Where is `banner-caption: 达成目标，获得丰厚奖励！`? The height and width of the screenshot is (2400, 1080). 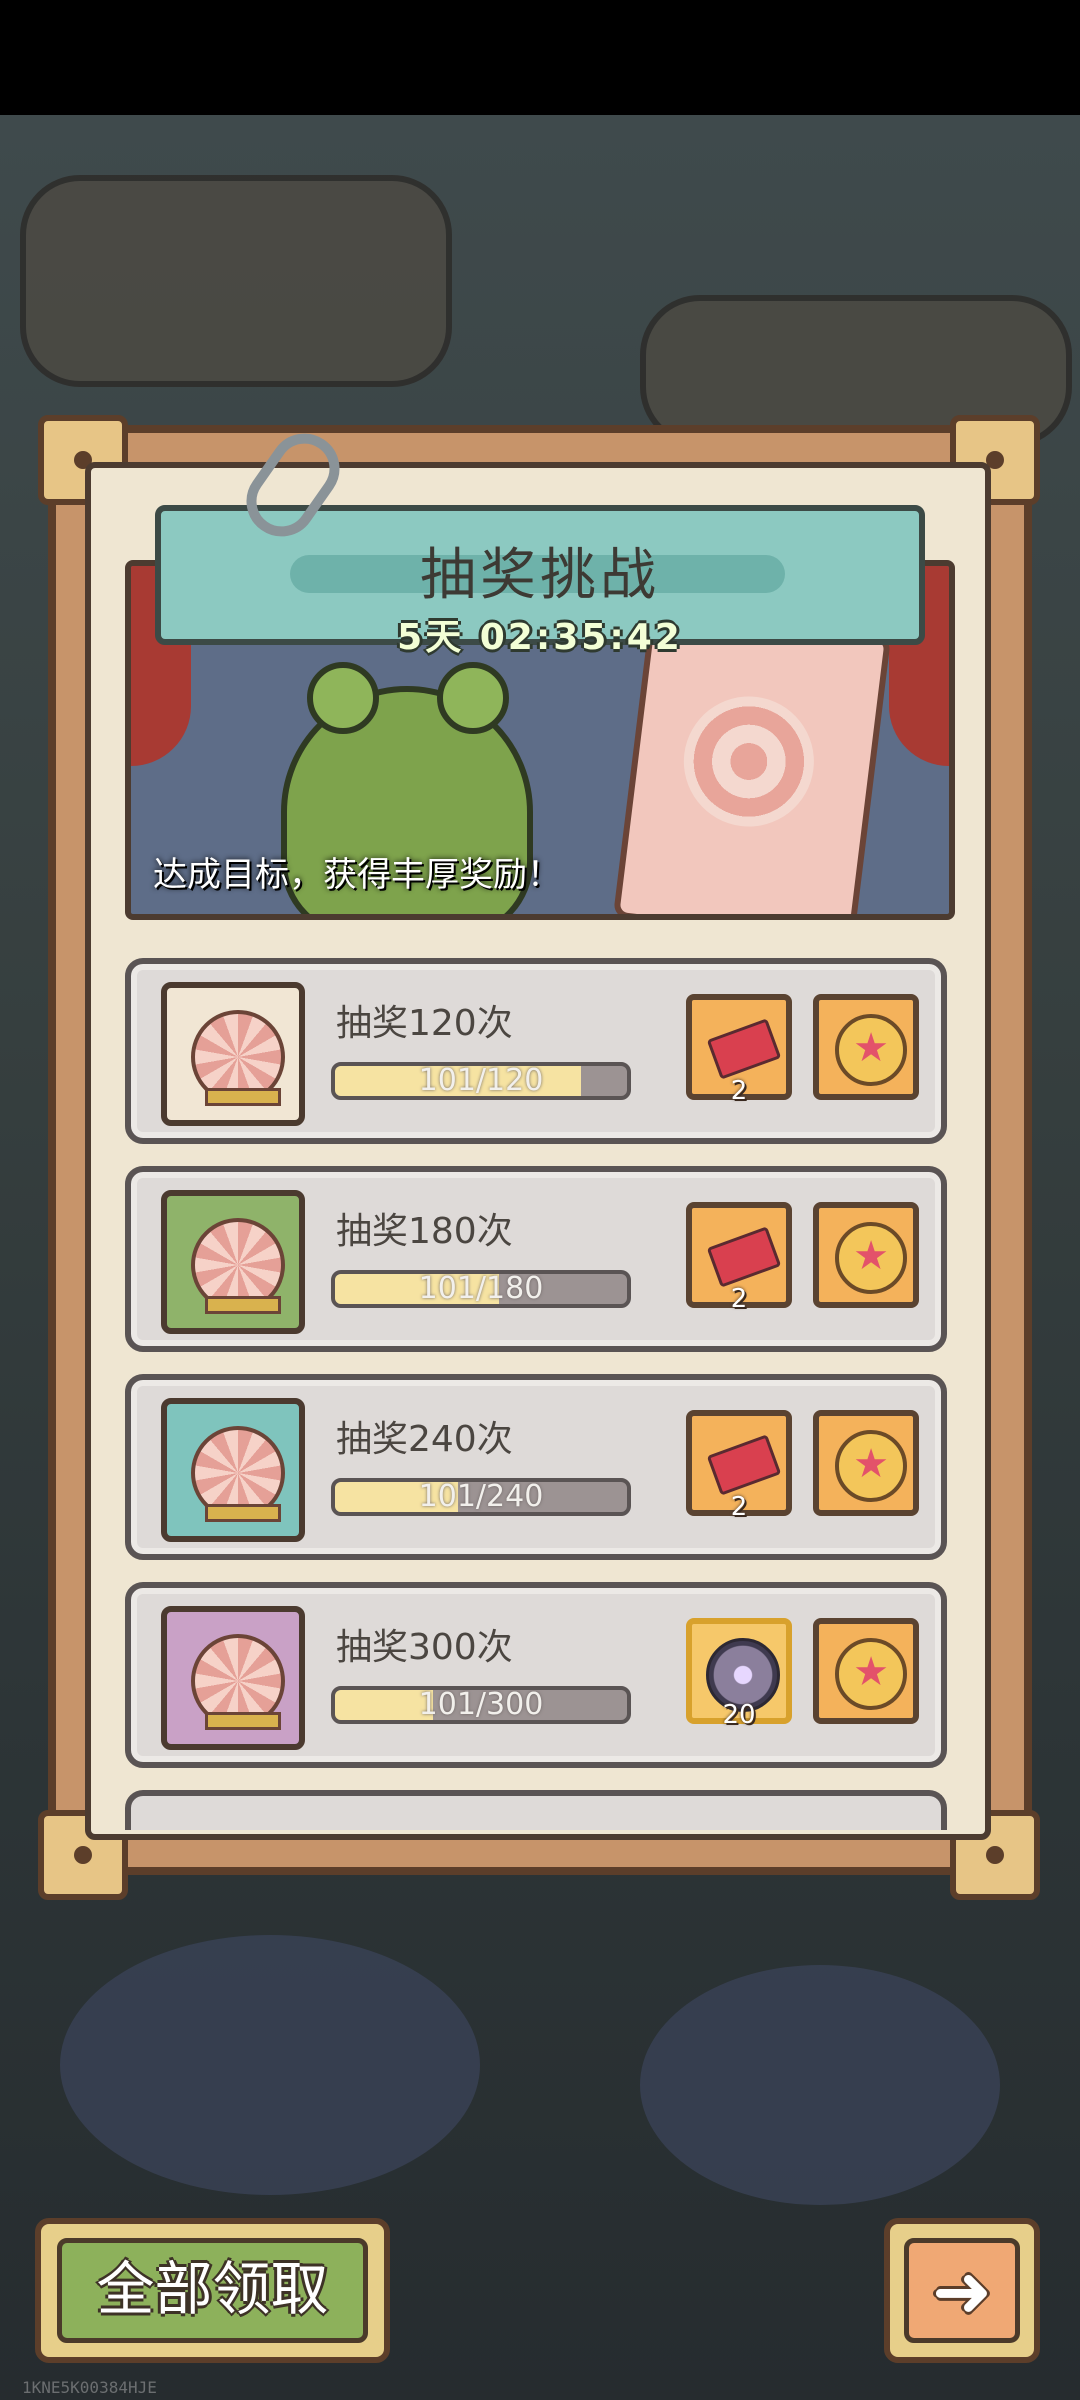 banner-caption: 达成目标，获得丰厚奖励！ is located at coordinates (357, 875).